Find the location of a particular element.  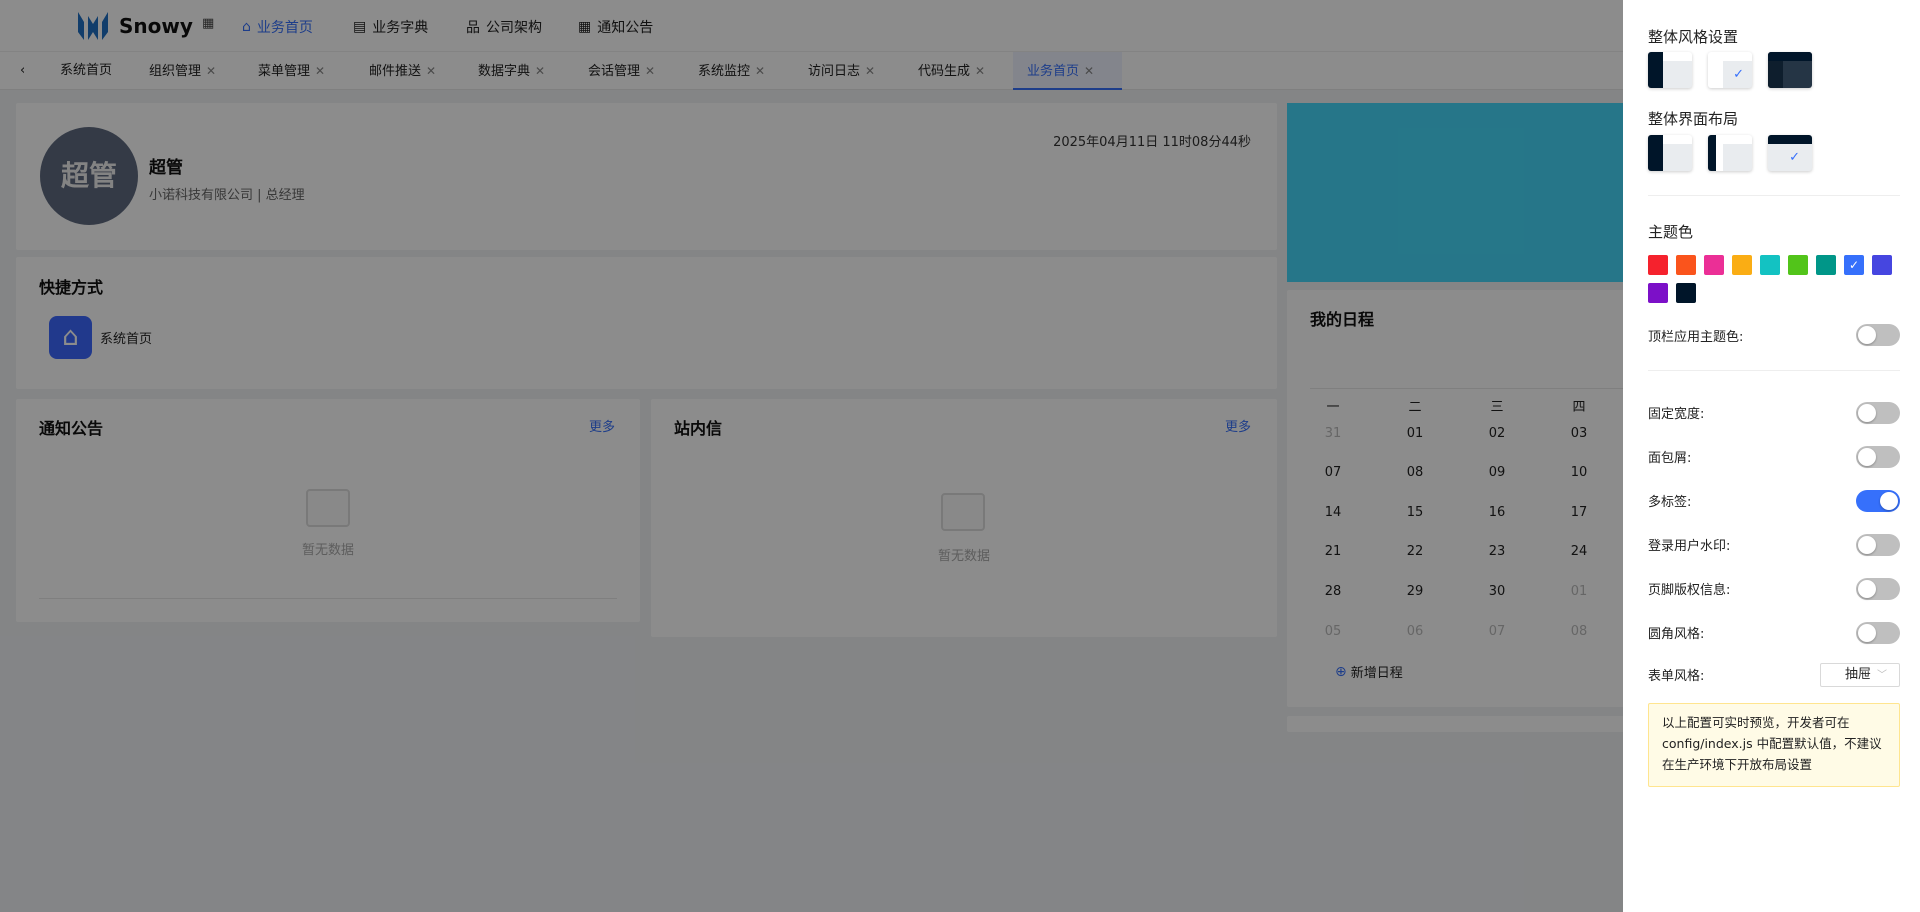

setting-label: 圆角风格: is located at coordinates (1676, 634).